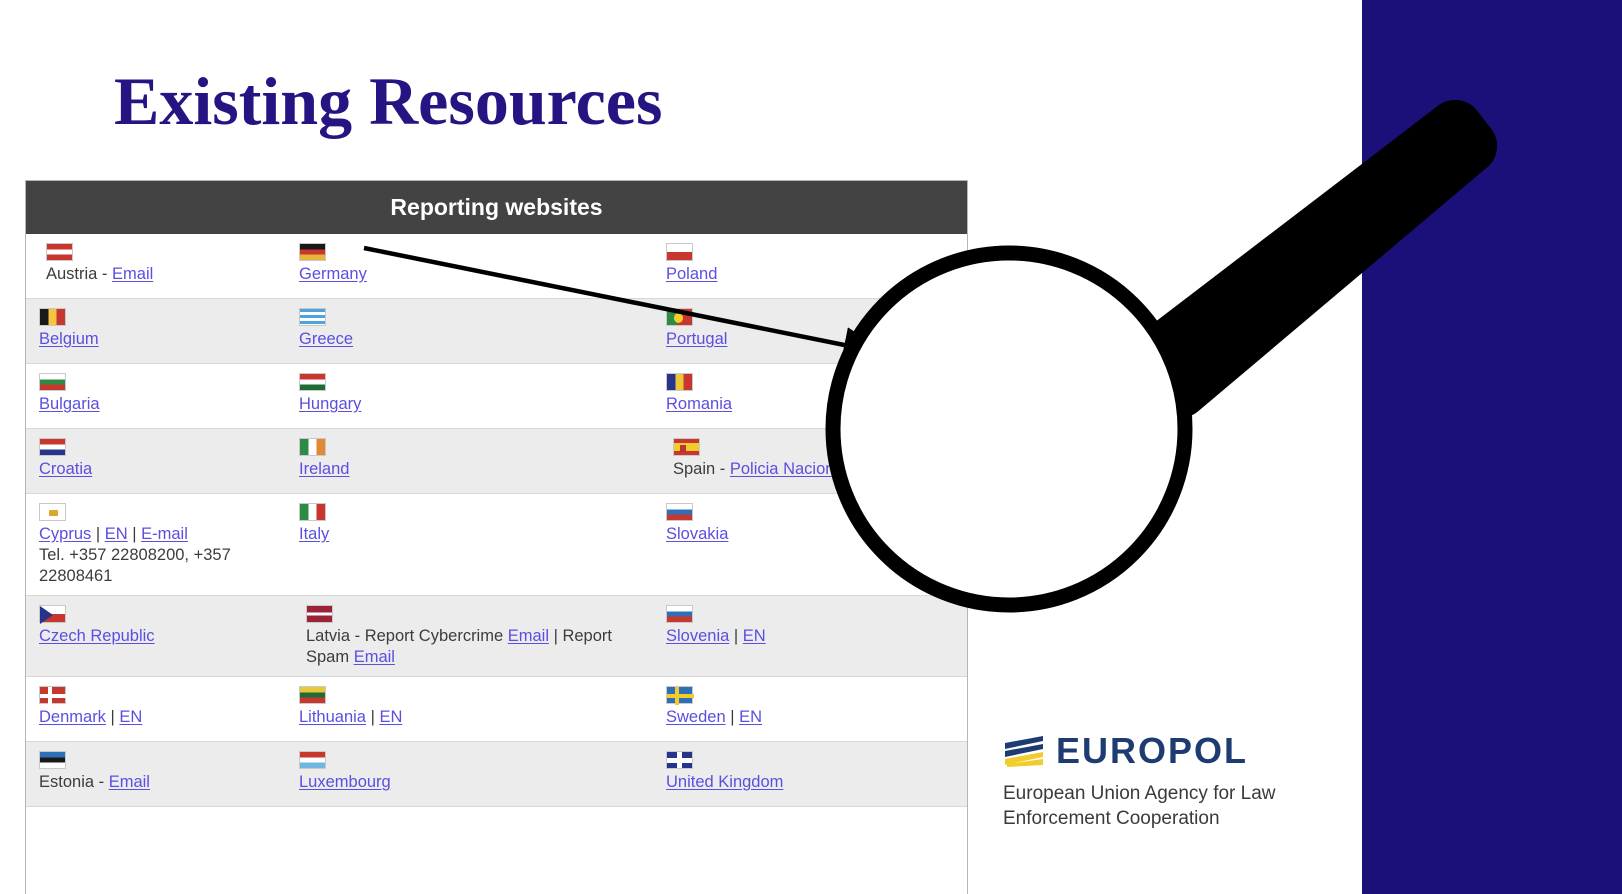 This screenshot has height=894, width=1622. I want to click on europol-name: EUROPOL, so click(1152, 750).